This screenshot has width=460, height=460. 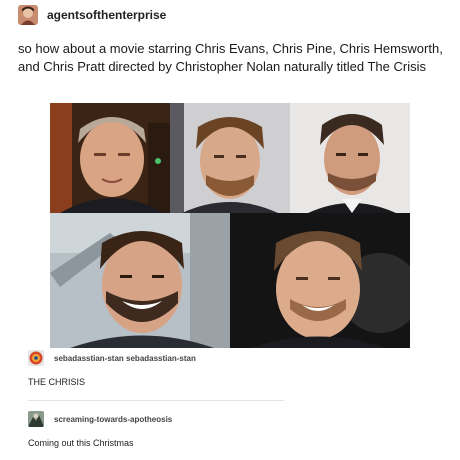 What do you see at coordinates (350, 158) in the screenshot?
I see `photo-chris-pine` at bounding box center [350, 158].